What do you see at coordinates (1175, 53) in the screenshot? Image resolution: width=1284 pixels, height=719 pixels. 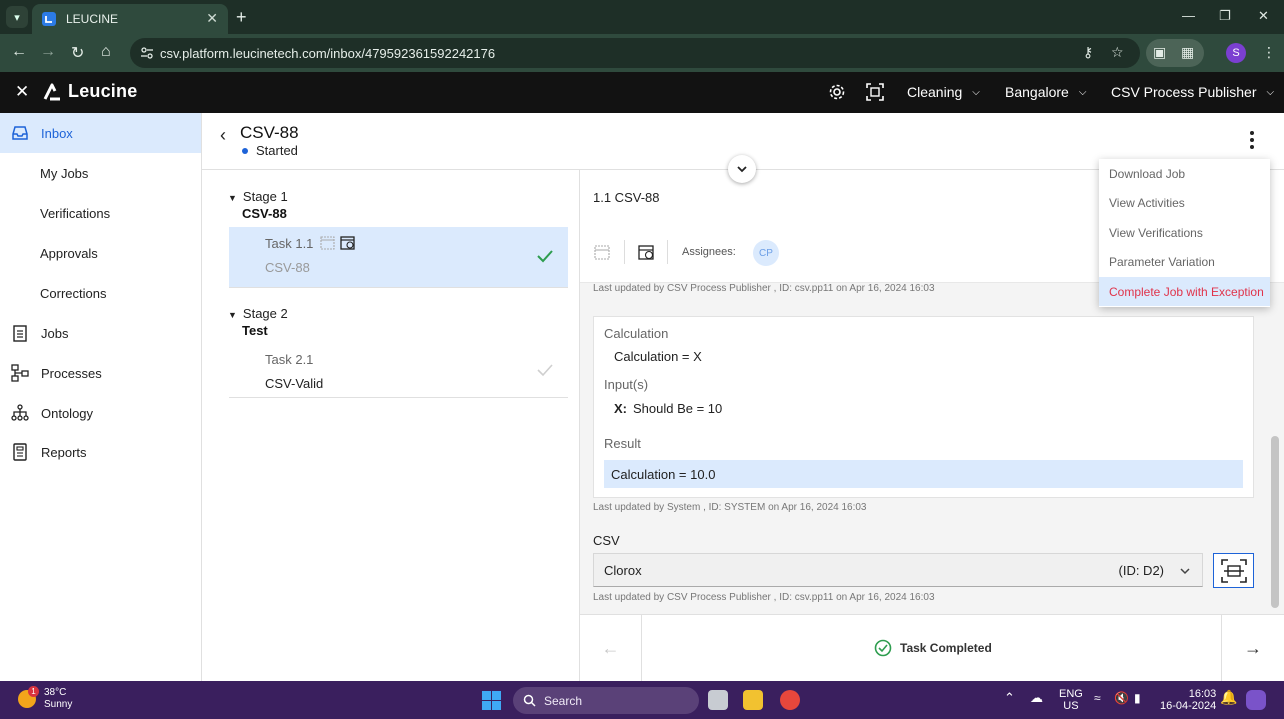 I see `extensions-pill: ▣ ▦` at bounding box center [1175, 53].